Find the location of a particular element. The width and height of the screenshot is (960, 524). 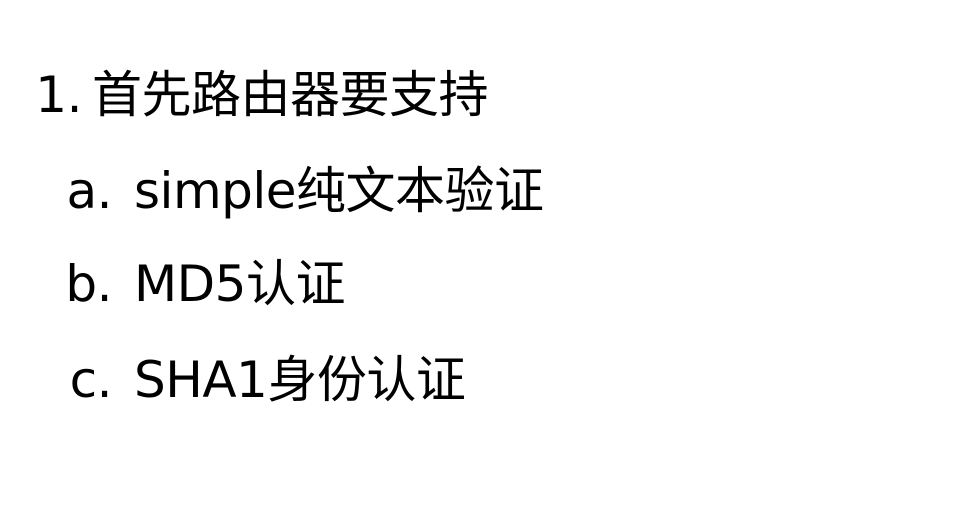

list-item: 1. 首先路由器要支持 is located at coordinates (255, 95).